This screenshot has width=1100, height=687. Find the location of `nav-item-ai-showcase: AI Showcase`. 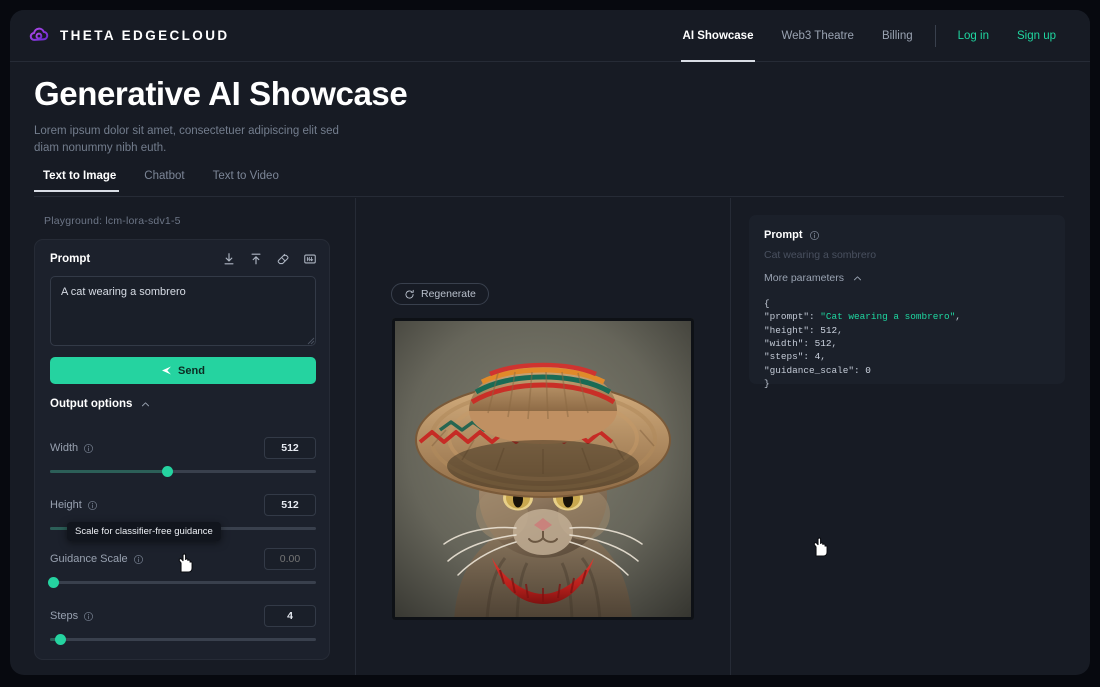

nav-item-ai-showcase: AI Showcase is located at coordinates (718, 36).